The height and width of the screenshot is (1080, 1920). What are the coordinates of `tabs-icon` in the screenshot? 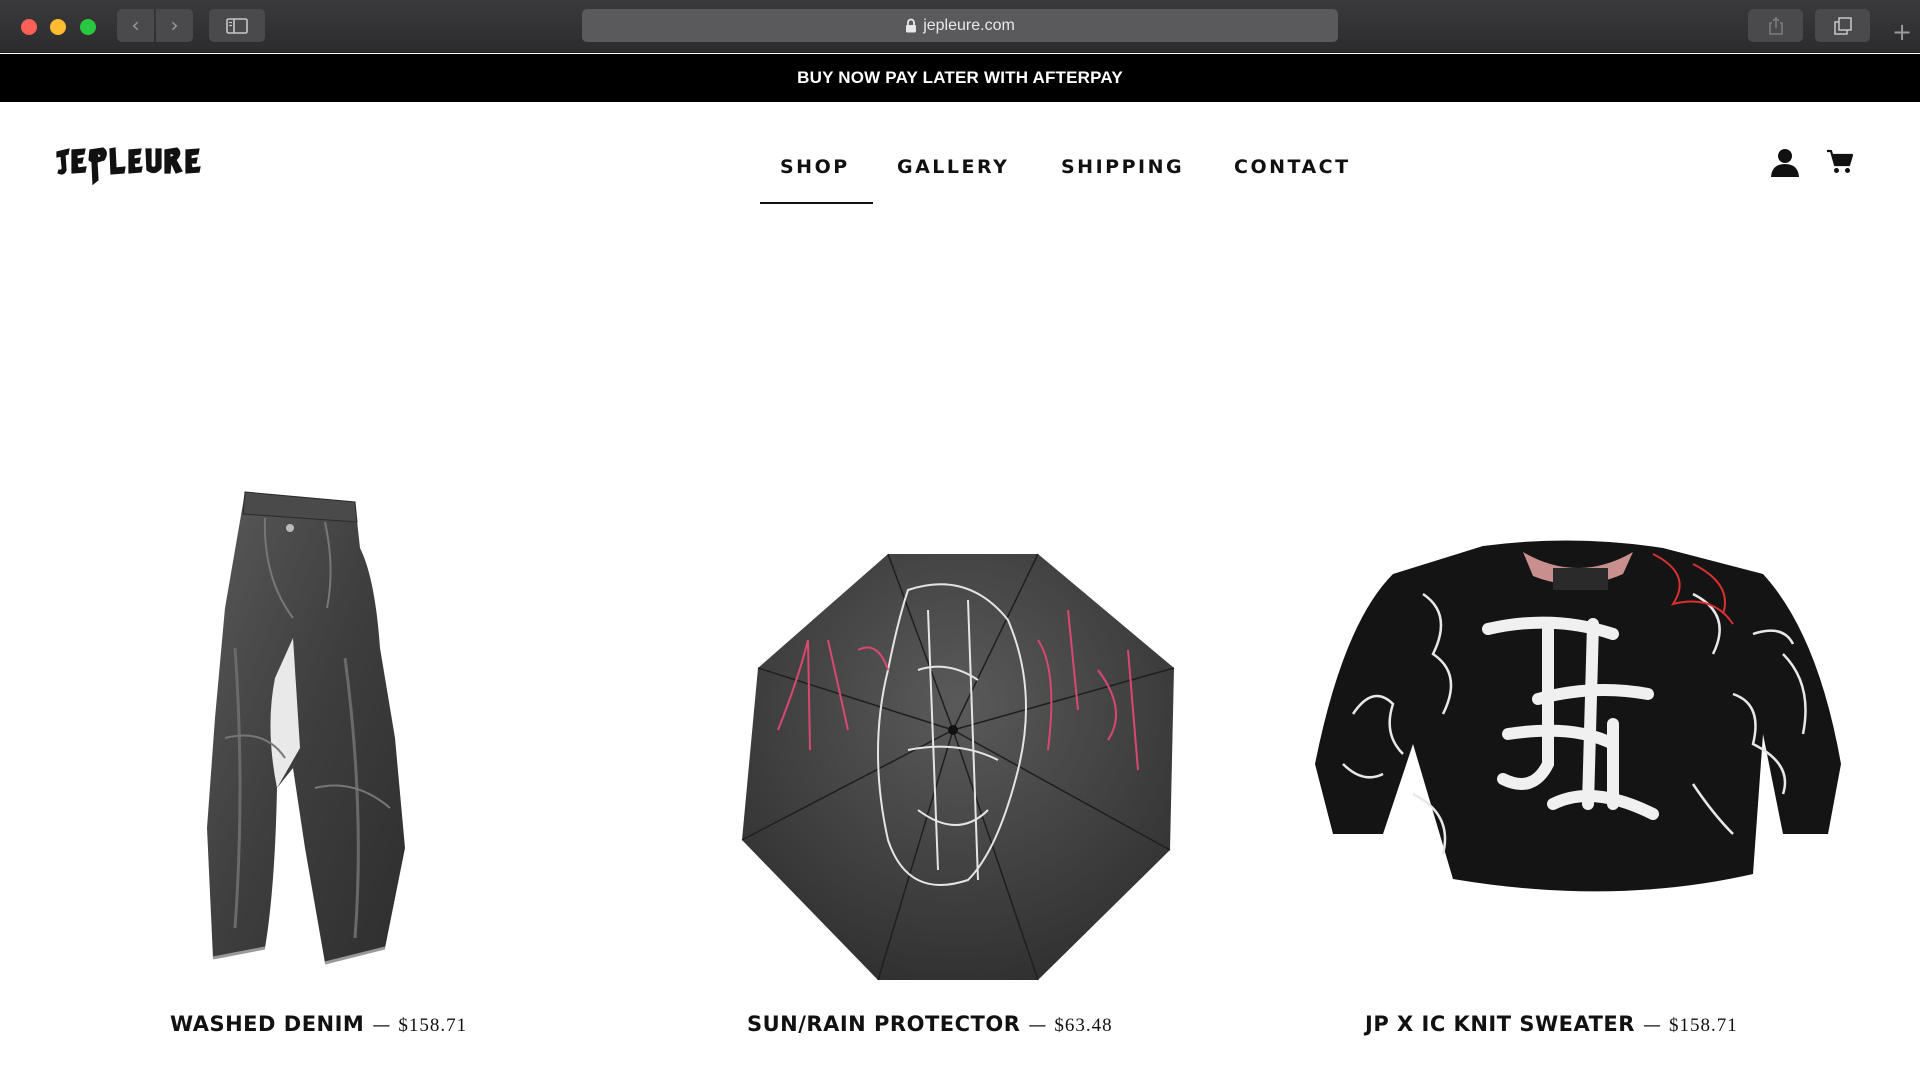 It's located at (1843, 26).